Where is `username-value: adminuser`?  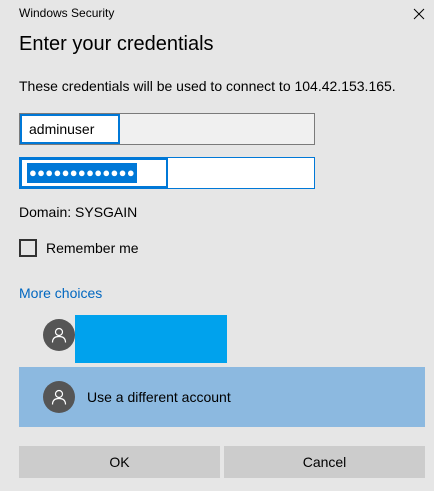
username-value: adminuser is located at coordinates (70, 129).